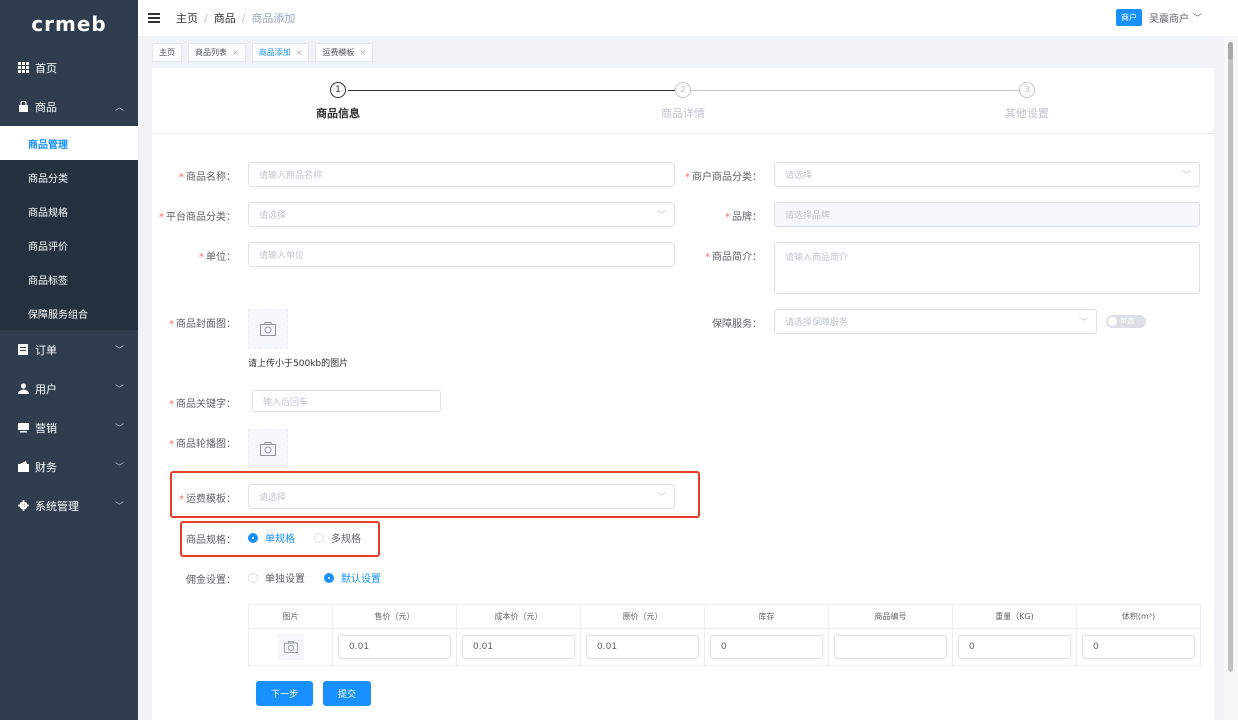  What do you see at coordinates (987, 268) in the screenshot?
I see `intro-textarea: 请输入商品简介` at bounding box center [987, 268].